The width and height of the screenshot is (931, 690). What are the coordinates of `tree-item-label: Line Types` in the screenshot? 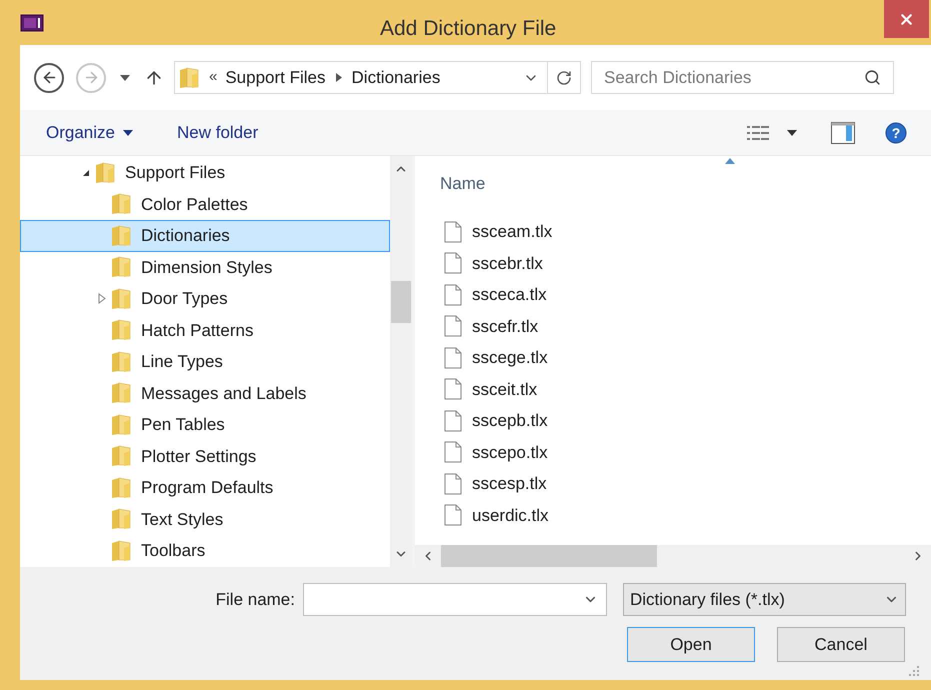 It's located at (182, 362).